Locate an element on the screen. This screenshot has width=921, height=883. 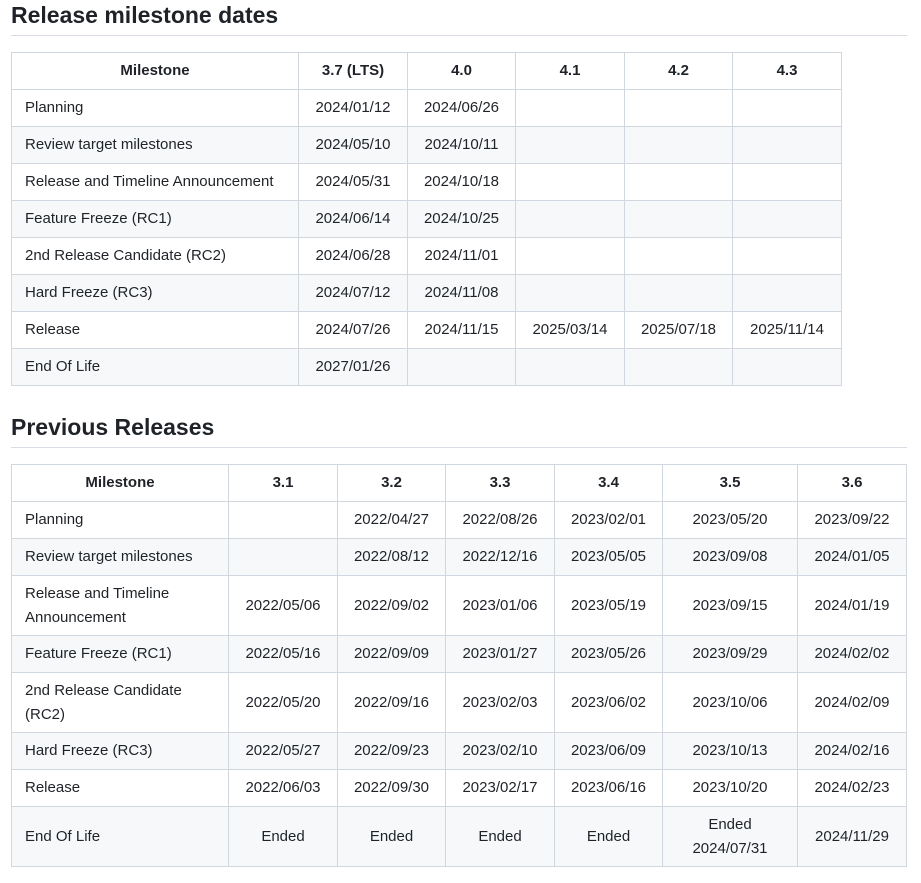
column-header-version: 3.7 (LTS) is located at coordinates (353, 71).